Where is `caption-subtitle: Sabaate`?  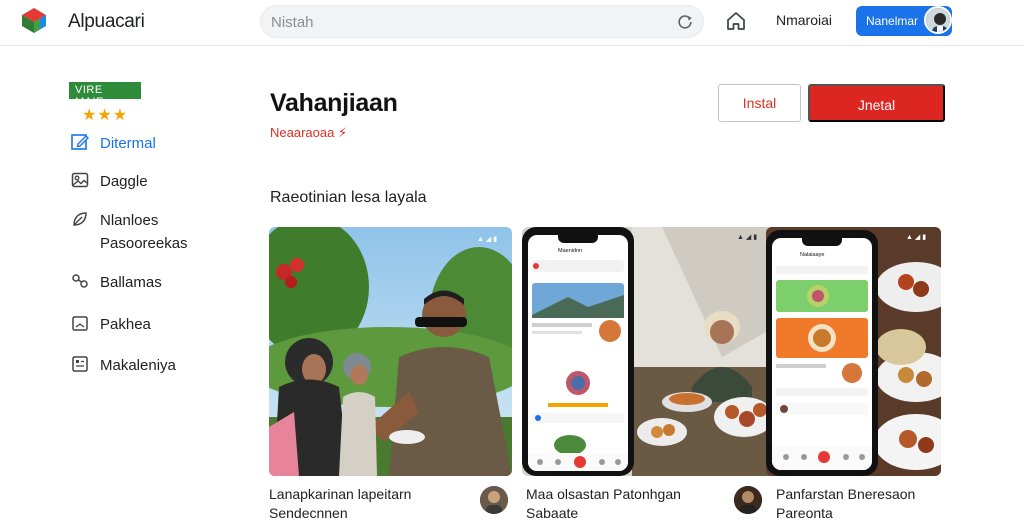
caption-subtitle: Sabaate is located at coordinates (552, 513).